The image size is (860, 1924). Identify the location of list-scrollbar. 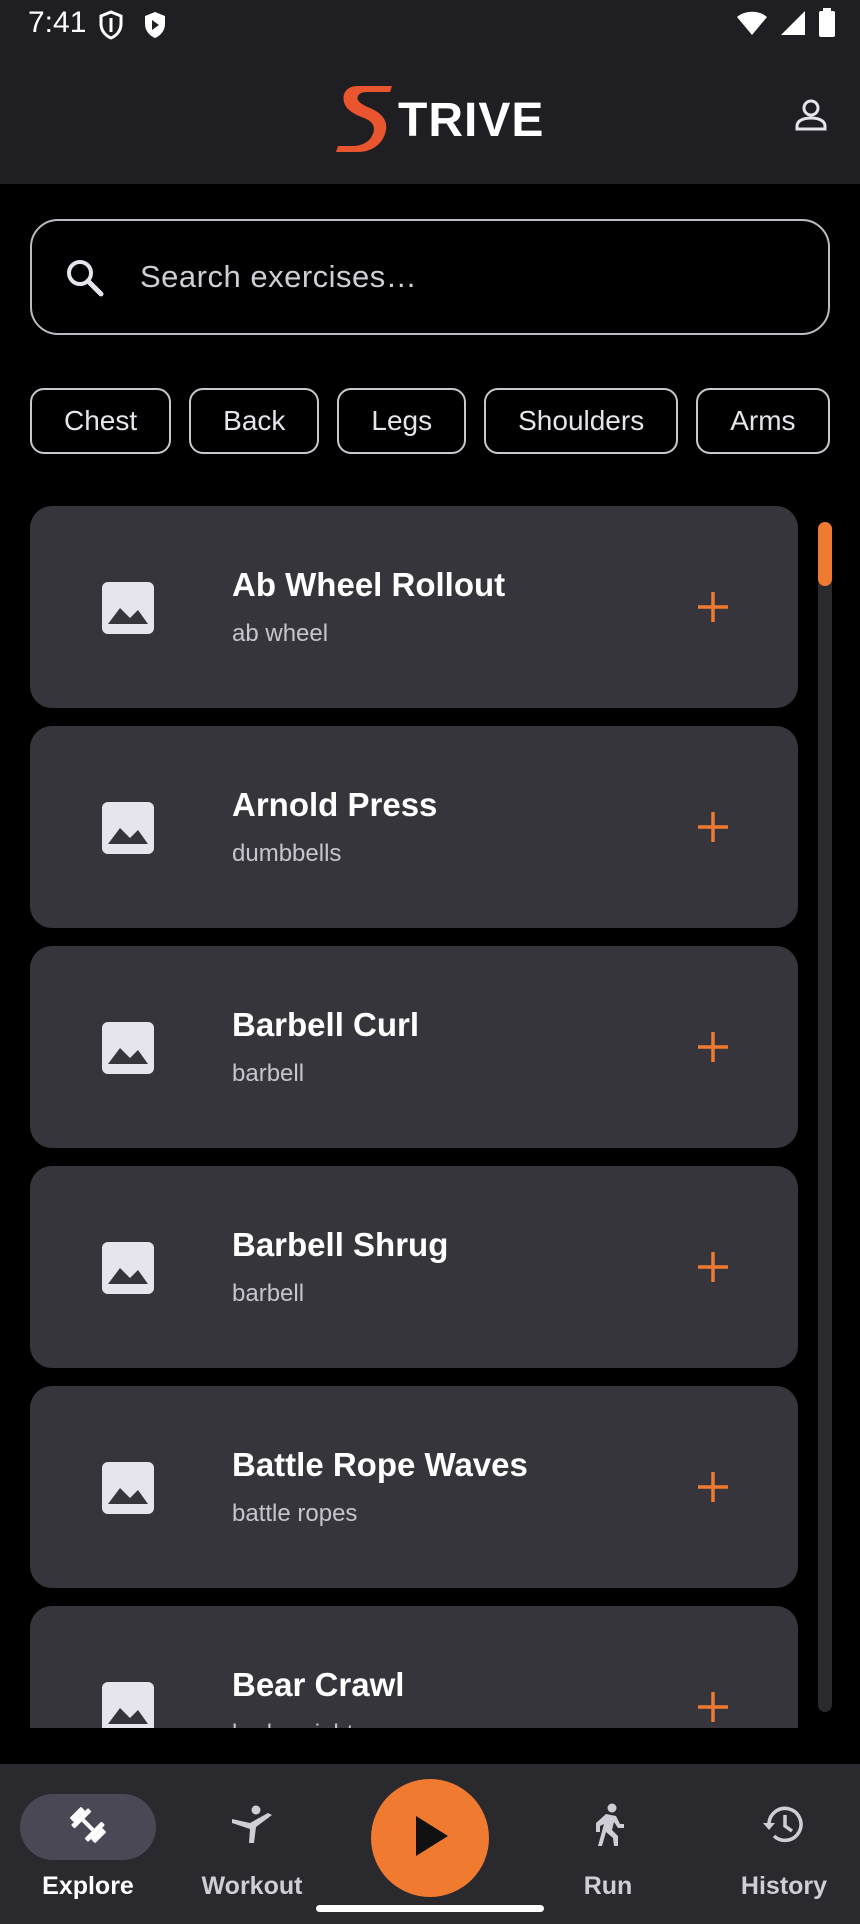
(825, 1117).